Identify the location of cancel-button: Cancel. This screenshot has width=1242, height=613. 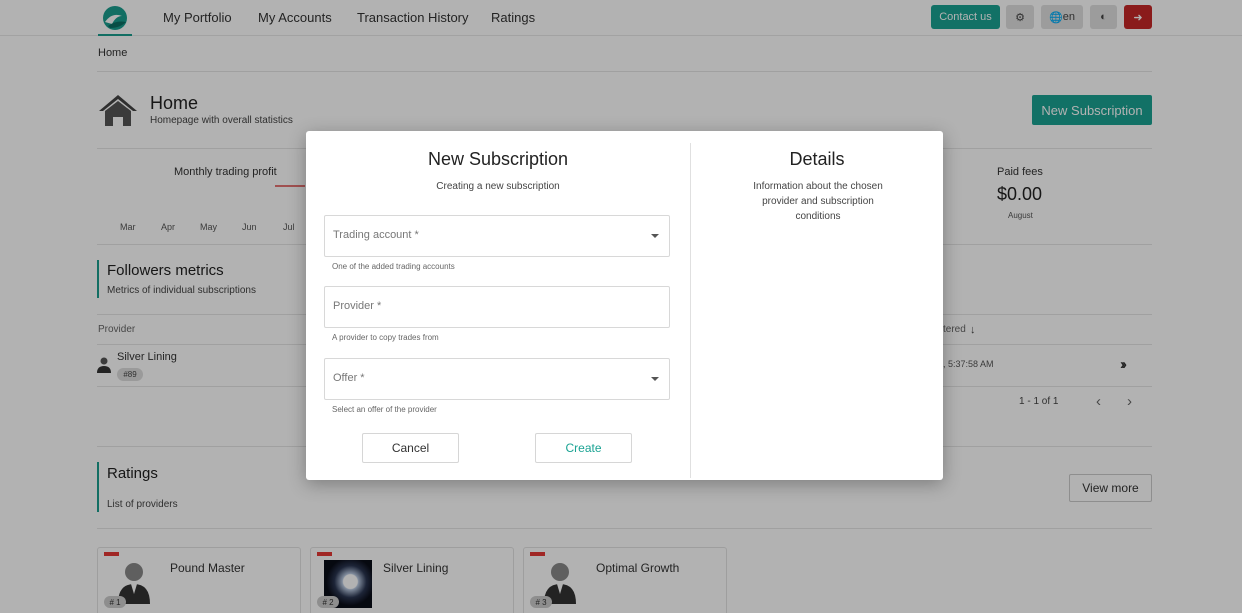
(410, 448).